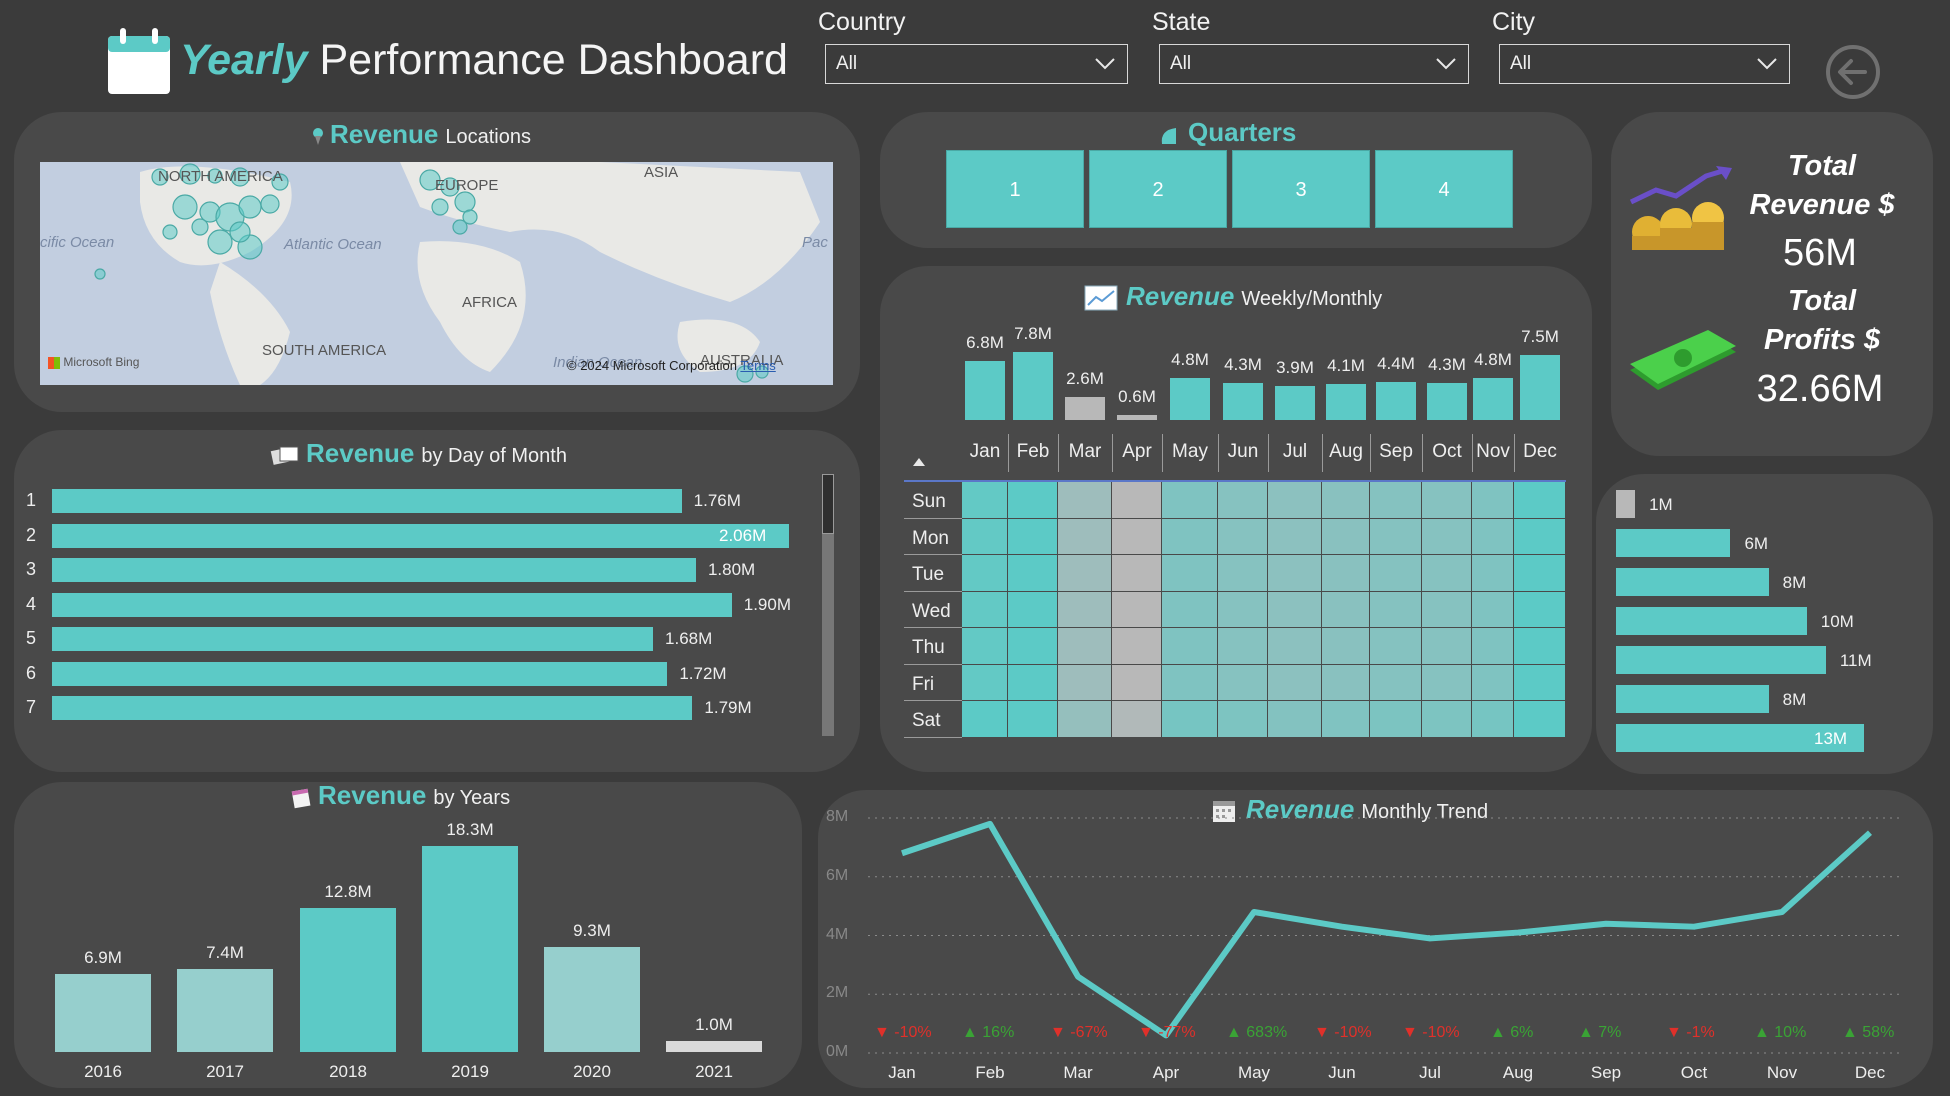 This screenshot has width=1950, height=1096. What do you see at coordinates (1387, 929) in the screenshot?
I see `trend-line` at bounding box center [1387, 929].